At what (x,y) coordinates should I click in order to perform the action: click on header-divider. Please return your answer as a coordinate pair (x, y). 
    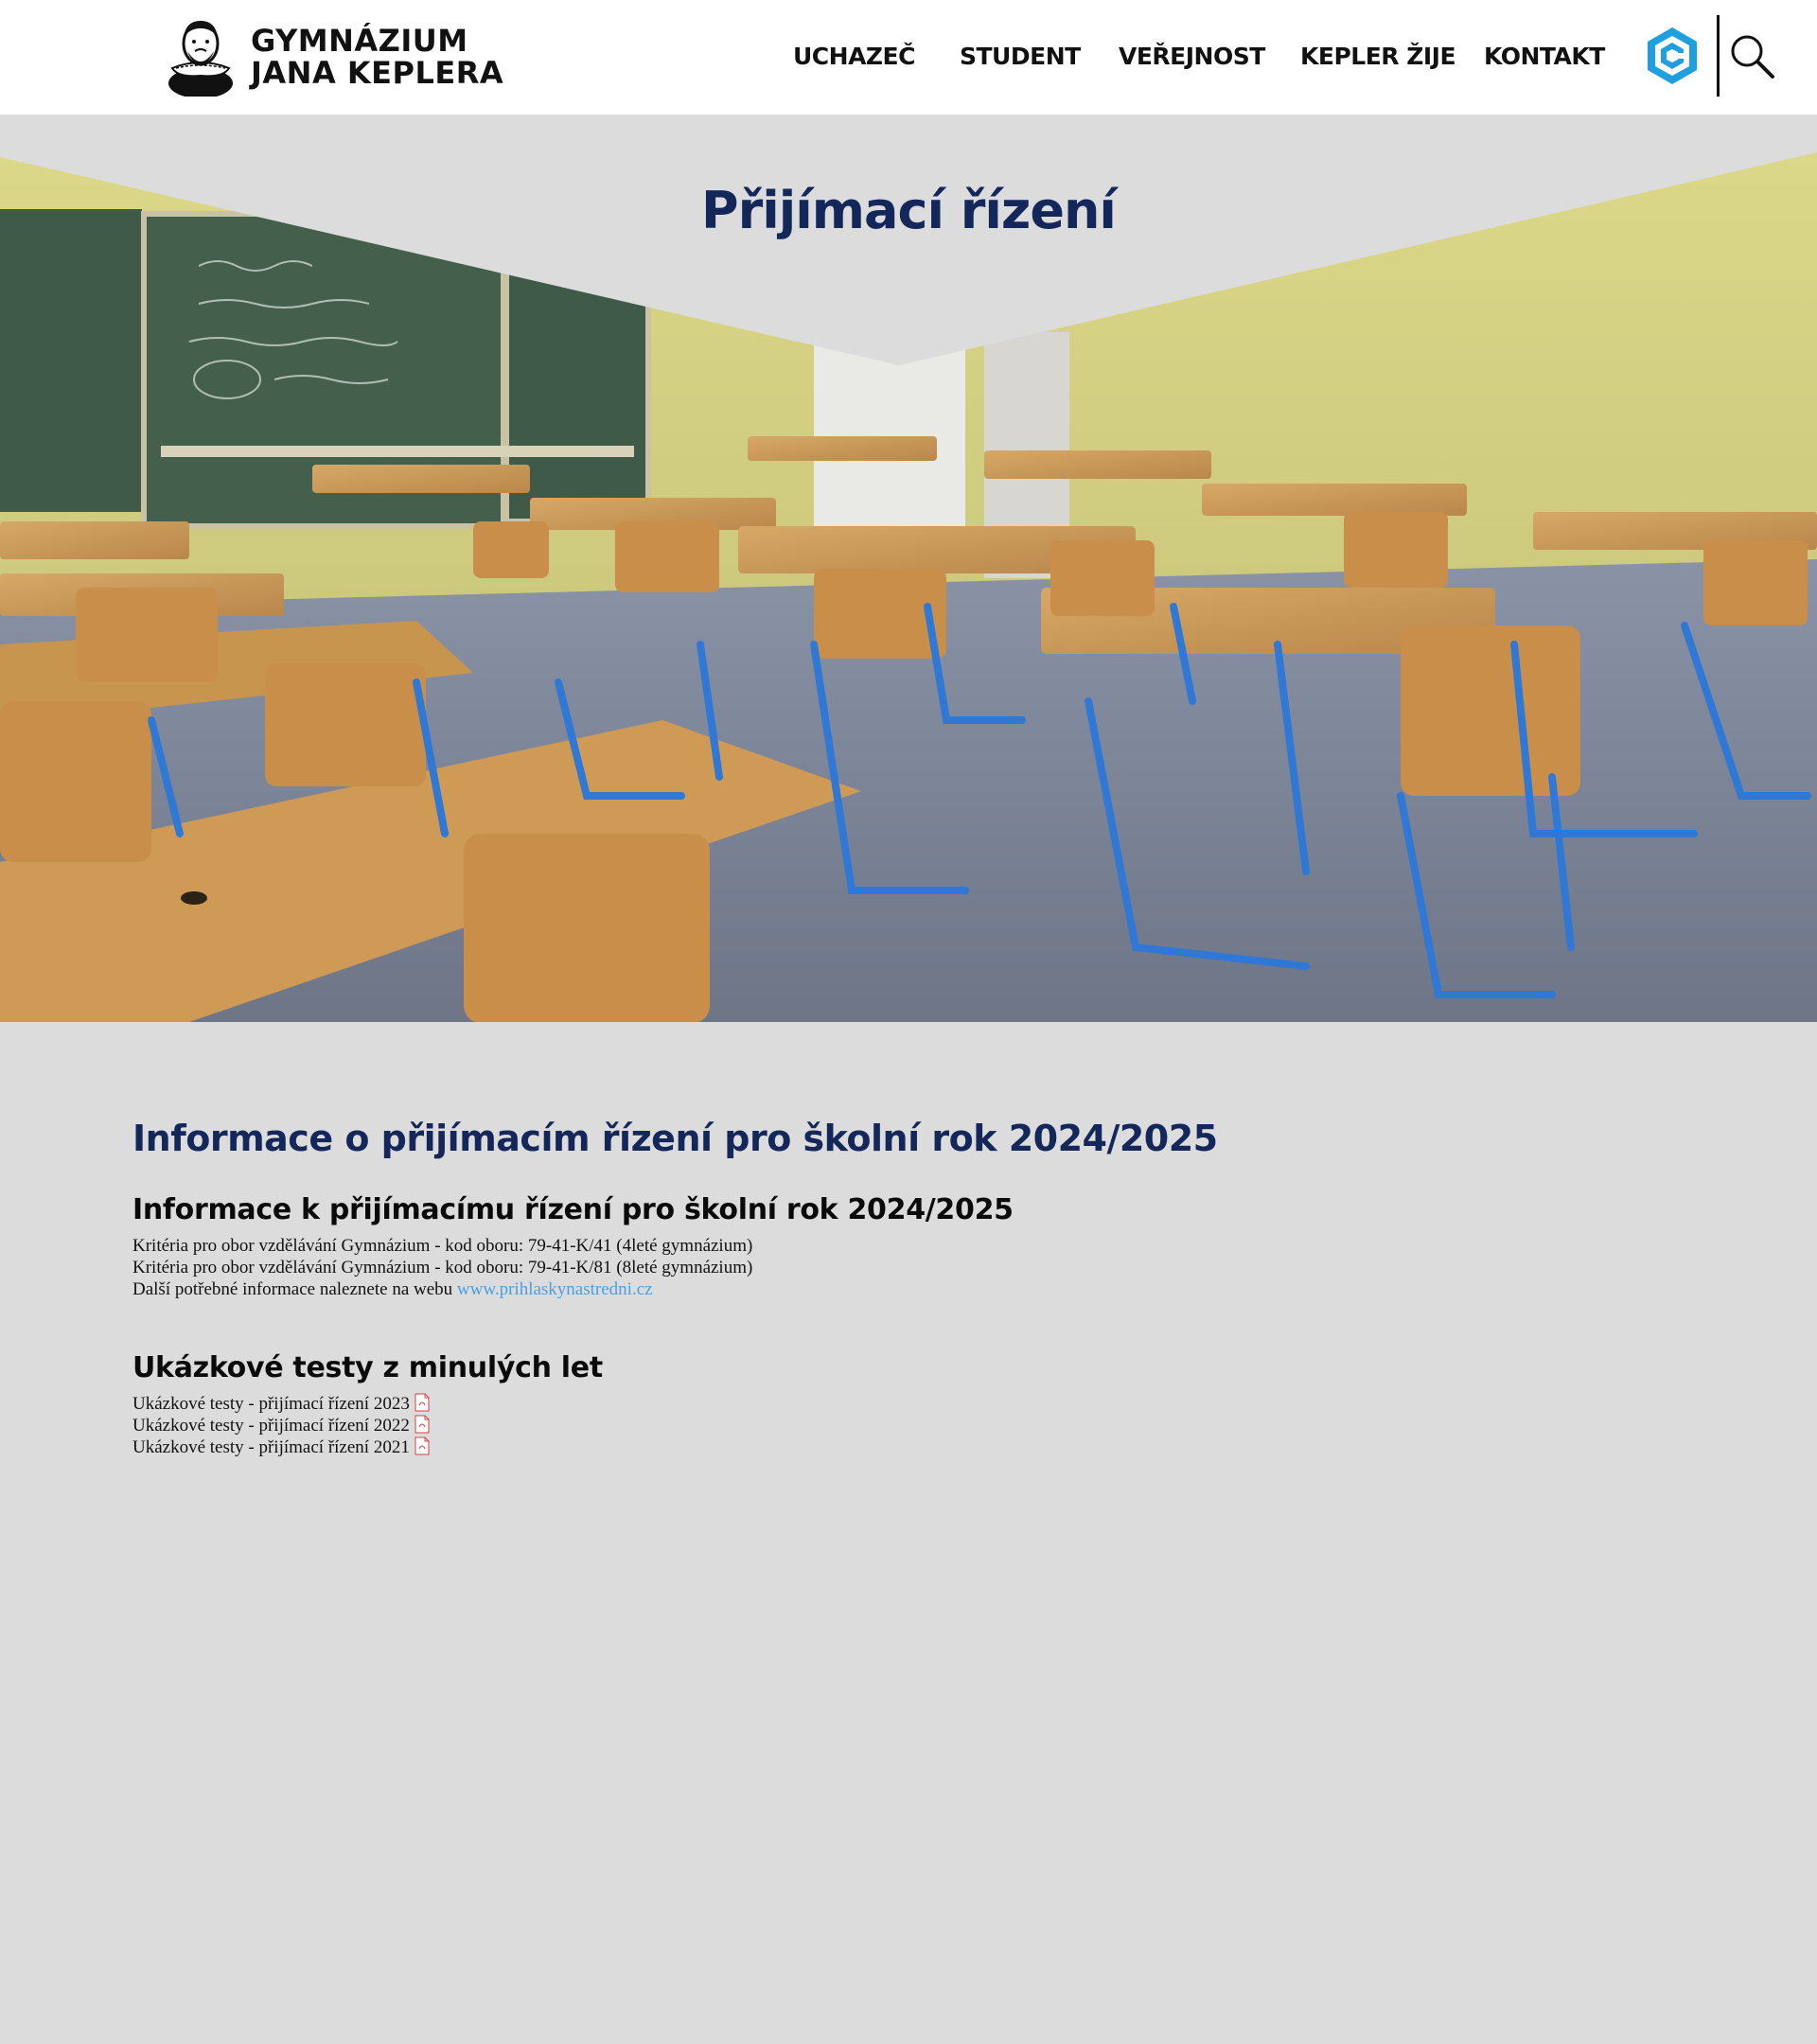
    Looking at the image, I should click on (1719, 56).